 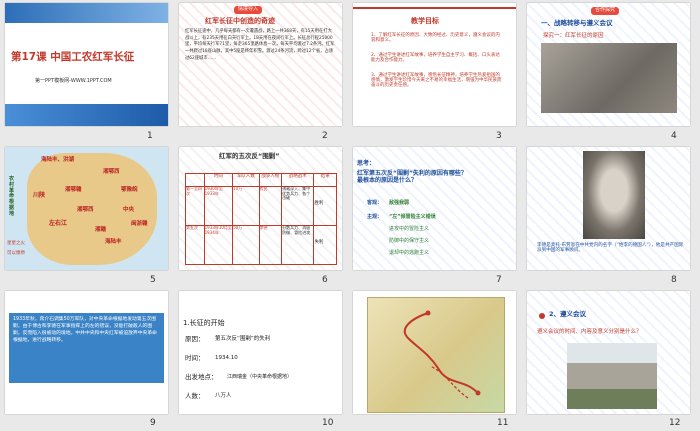 What do you see at coordinates (412, 177) in the screenshot?
I see `question-text: 红军第五次反“围剿”失利的原因有哪些？最根本的原因是什么？` at bounding box center [412, 177].